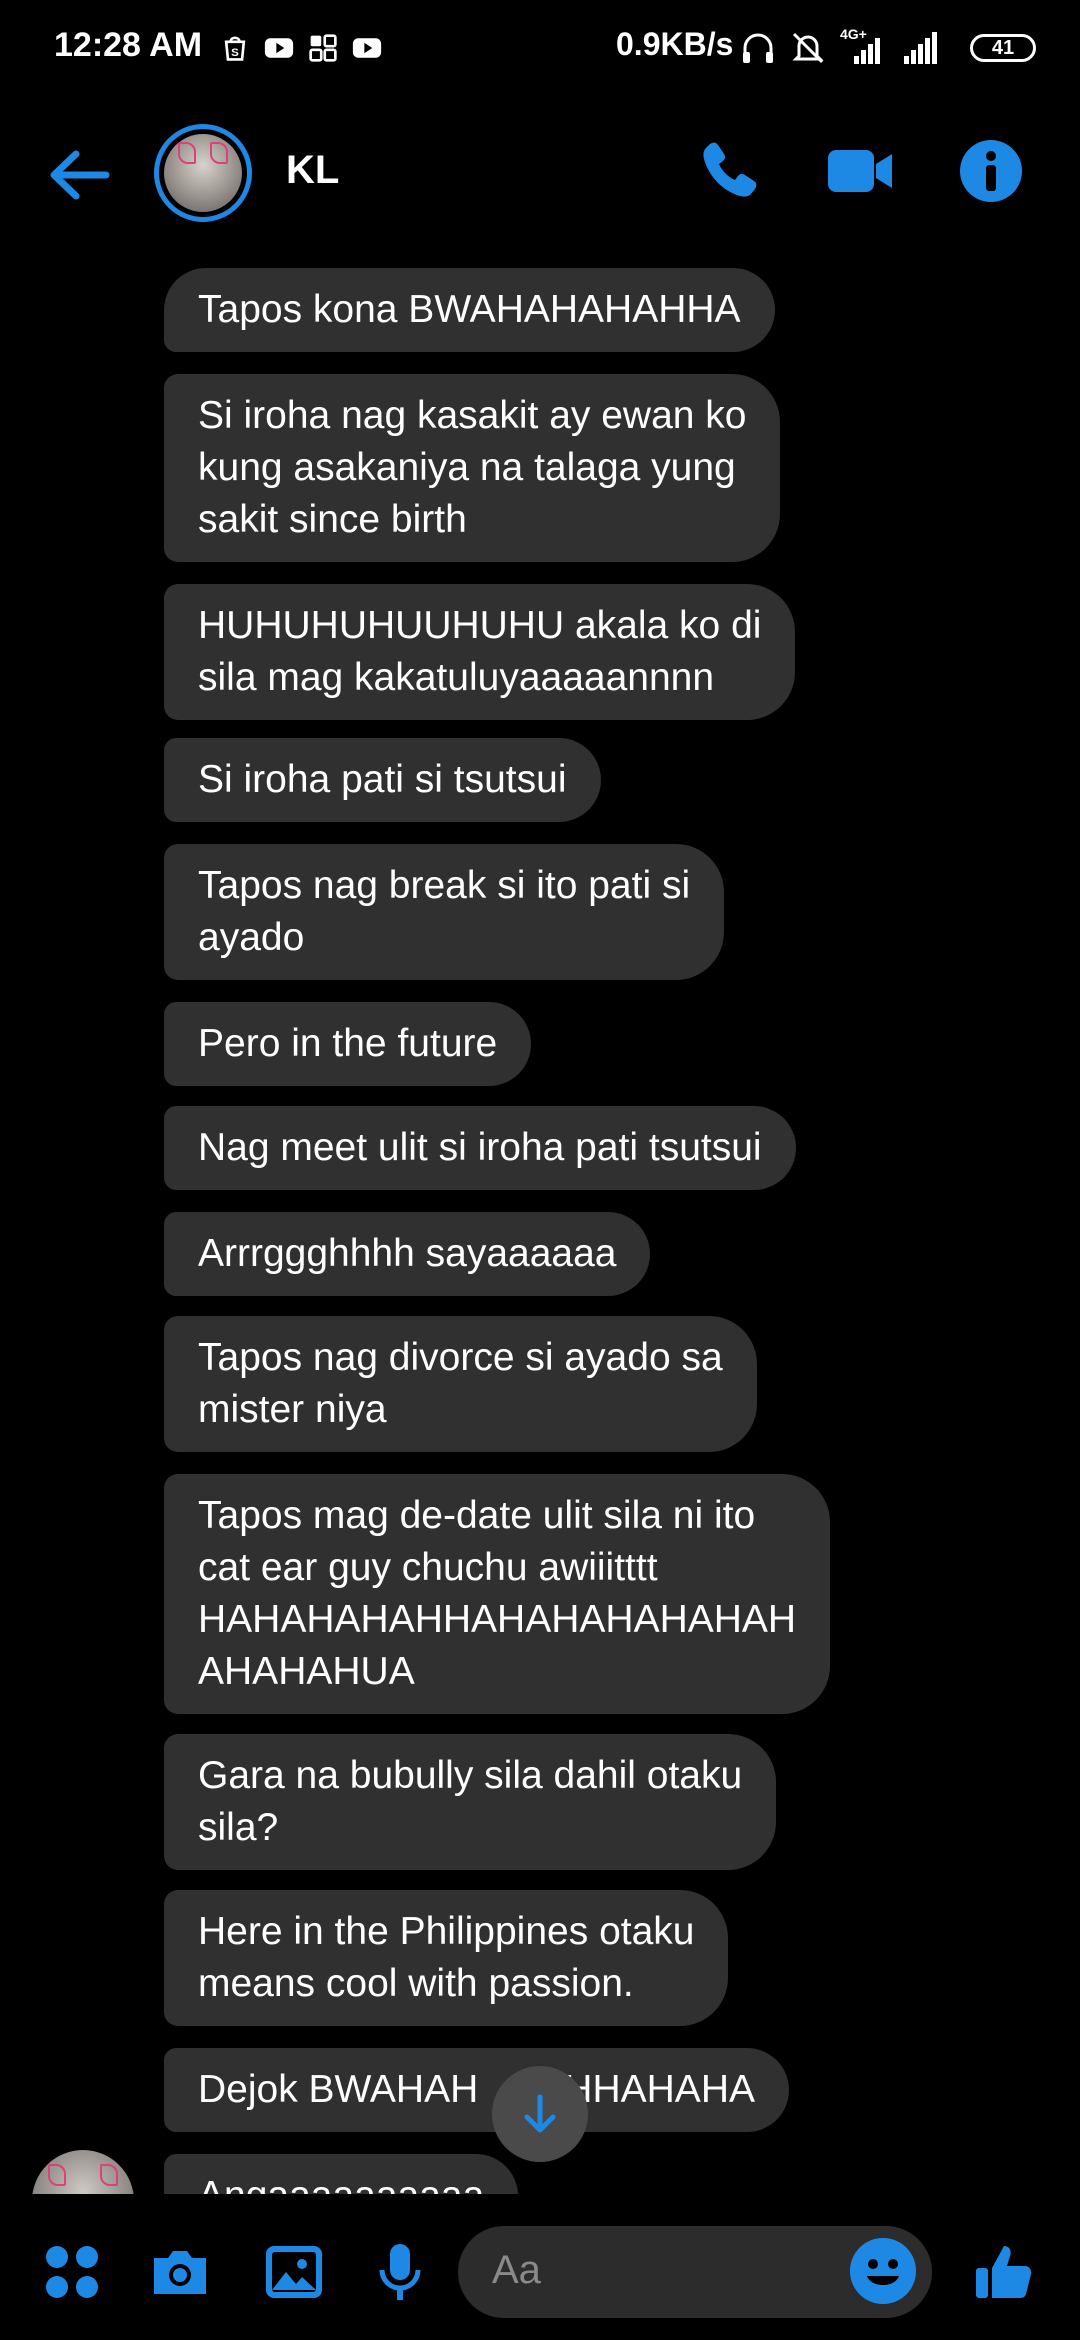 The height and width of the screenshot is (2340, 1080). Describe the element at coordinates (472, 415) in the screenshot. I see `message-text: Si iroha nag kasakit ay ewan ko` at that location.